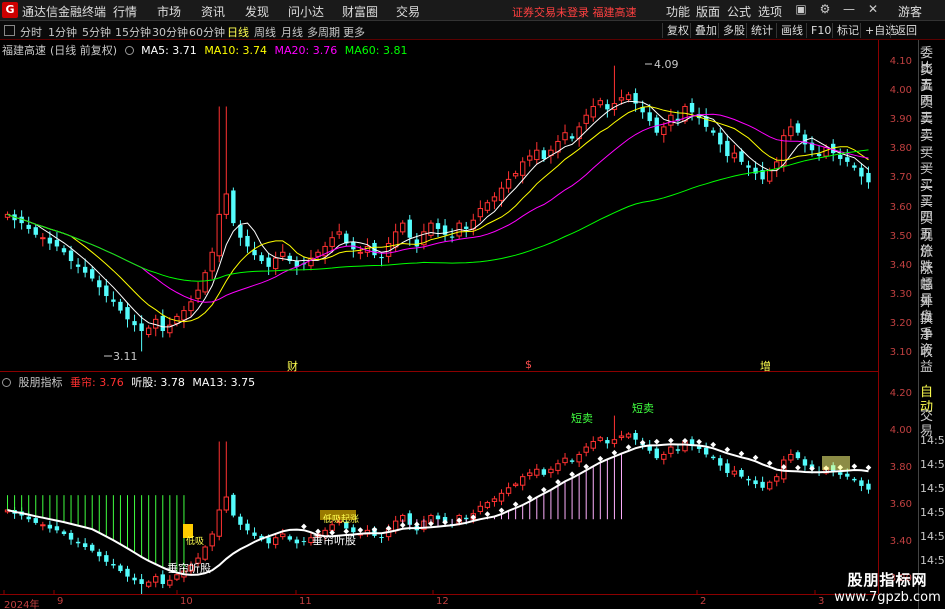 Image resolution: width=945 pixels, height=609 pixels. What do you see at coordinates (708, 11) in the screenshot?
I see `menu-layout: 版面` at bounding box center [708, 11].